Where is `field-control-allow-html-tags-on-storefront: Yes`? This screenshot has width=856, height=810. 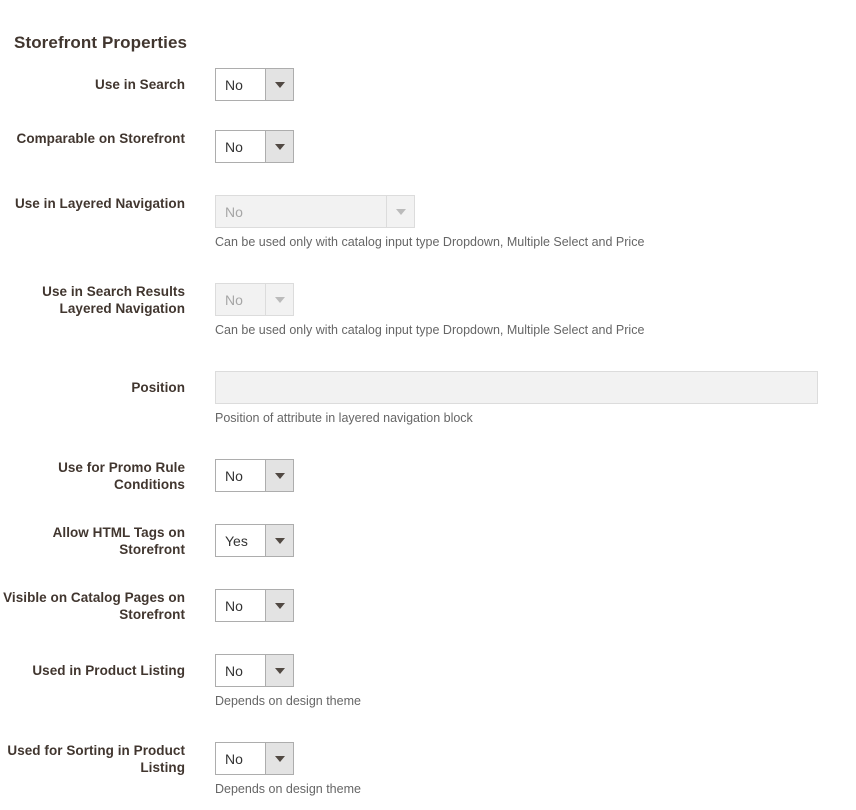 field-control-allow-html-tags-on-storefront: Yes is located at coordinates (254, 540).